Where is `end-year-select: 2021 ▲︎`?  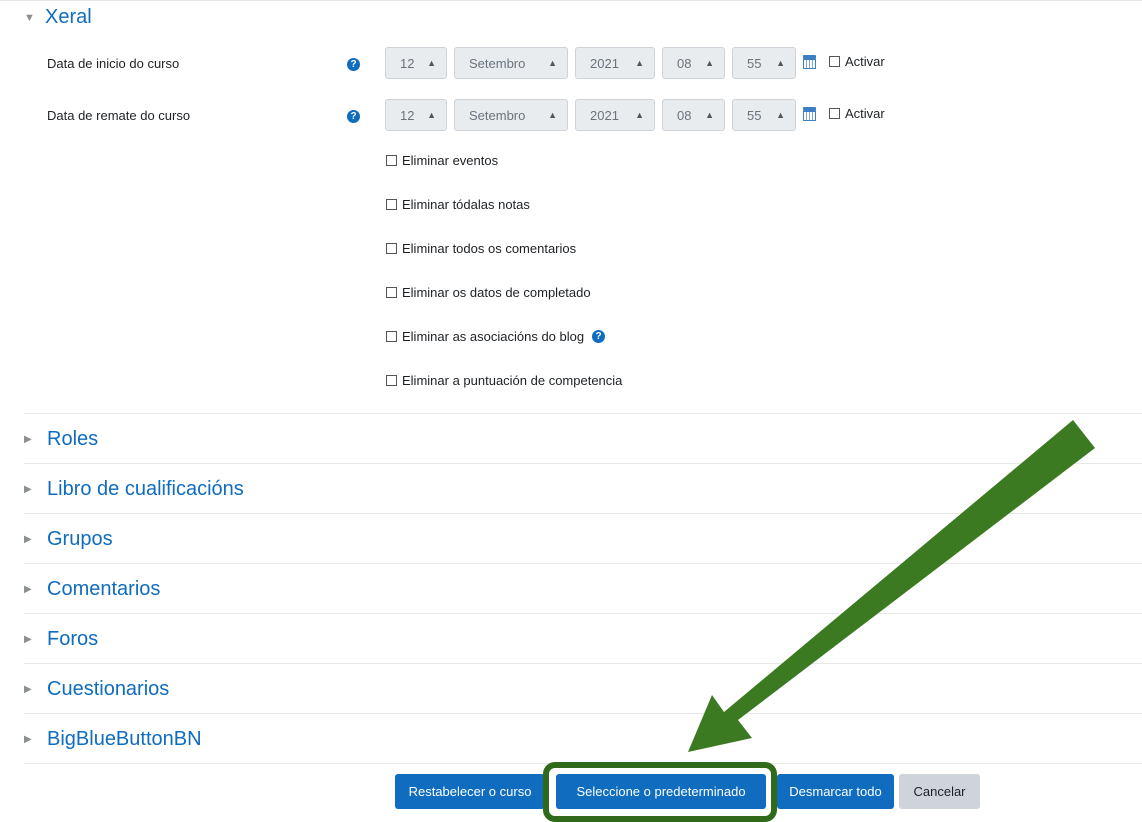
end-year-select: 2021 ▲︎ is located at coordinates (615, 115).